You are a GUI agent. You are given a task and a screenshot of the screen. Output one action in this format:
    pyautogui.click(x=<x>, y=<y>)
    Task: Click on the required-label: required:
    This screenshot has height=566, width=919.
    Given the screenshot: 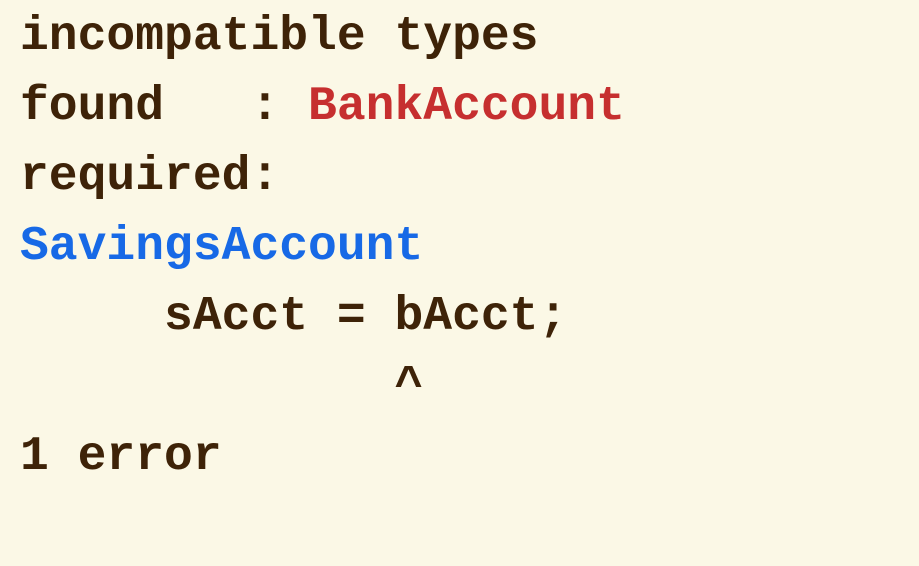 What is the action you would take?
    pyautogui.click(x=150, y=177)
    